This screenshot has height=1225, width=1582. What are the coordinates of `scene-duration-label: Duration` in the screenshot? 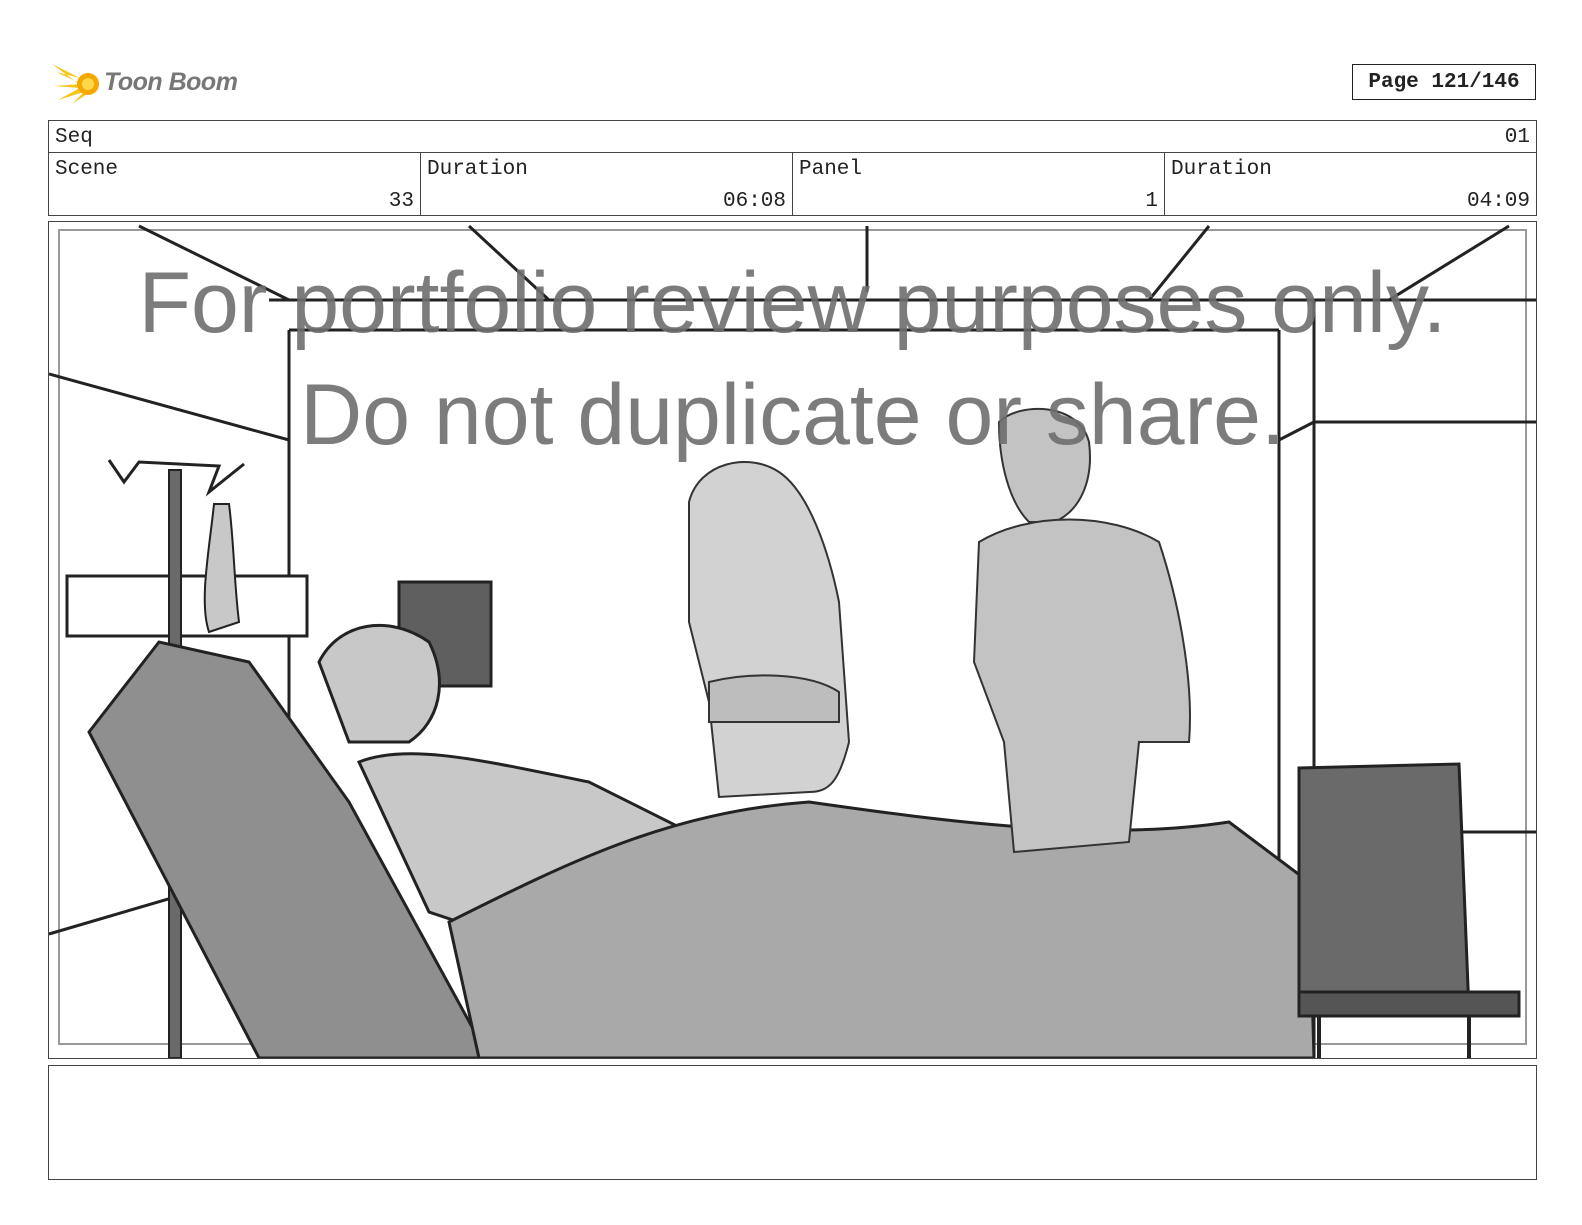 It's located at (477, 169).